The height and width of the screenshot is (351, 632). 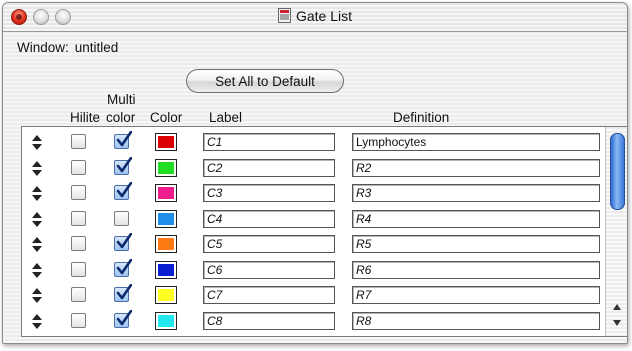 What do you see at coordinates (269, 193) in the screenshot?
I see `label-field: C3` at bounding box center [269, 193].